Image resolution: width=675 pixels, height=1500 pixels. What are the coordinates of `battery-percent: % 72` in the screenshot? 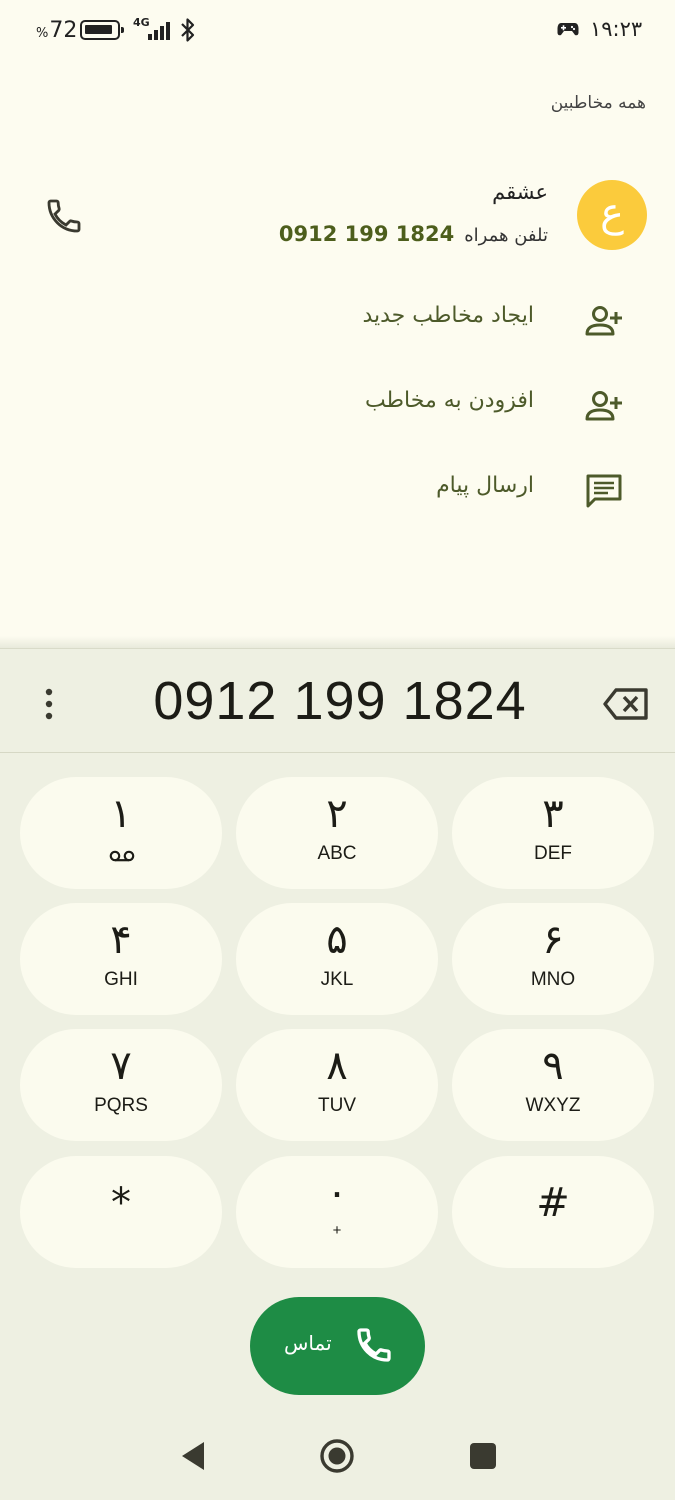 It's located at (56, 30).